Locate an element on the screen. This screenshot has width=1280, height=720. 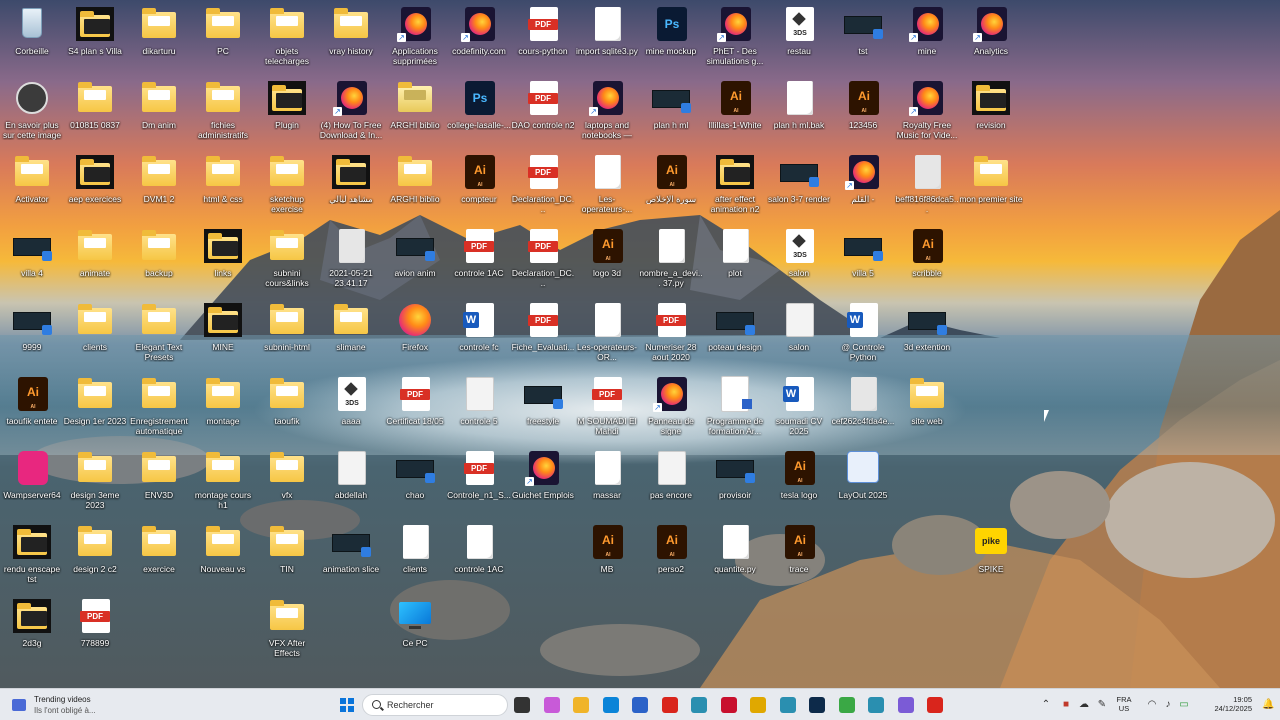
desktop-icon: backup is located at coordinates (159, 263).